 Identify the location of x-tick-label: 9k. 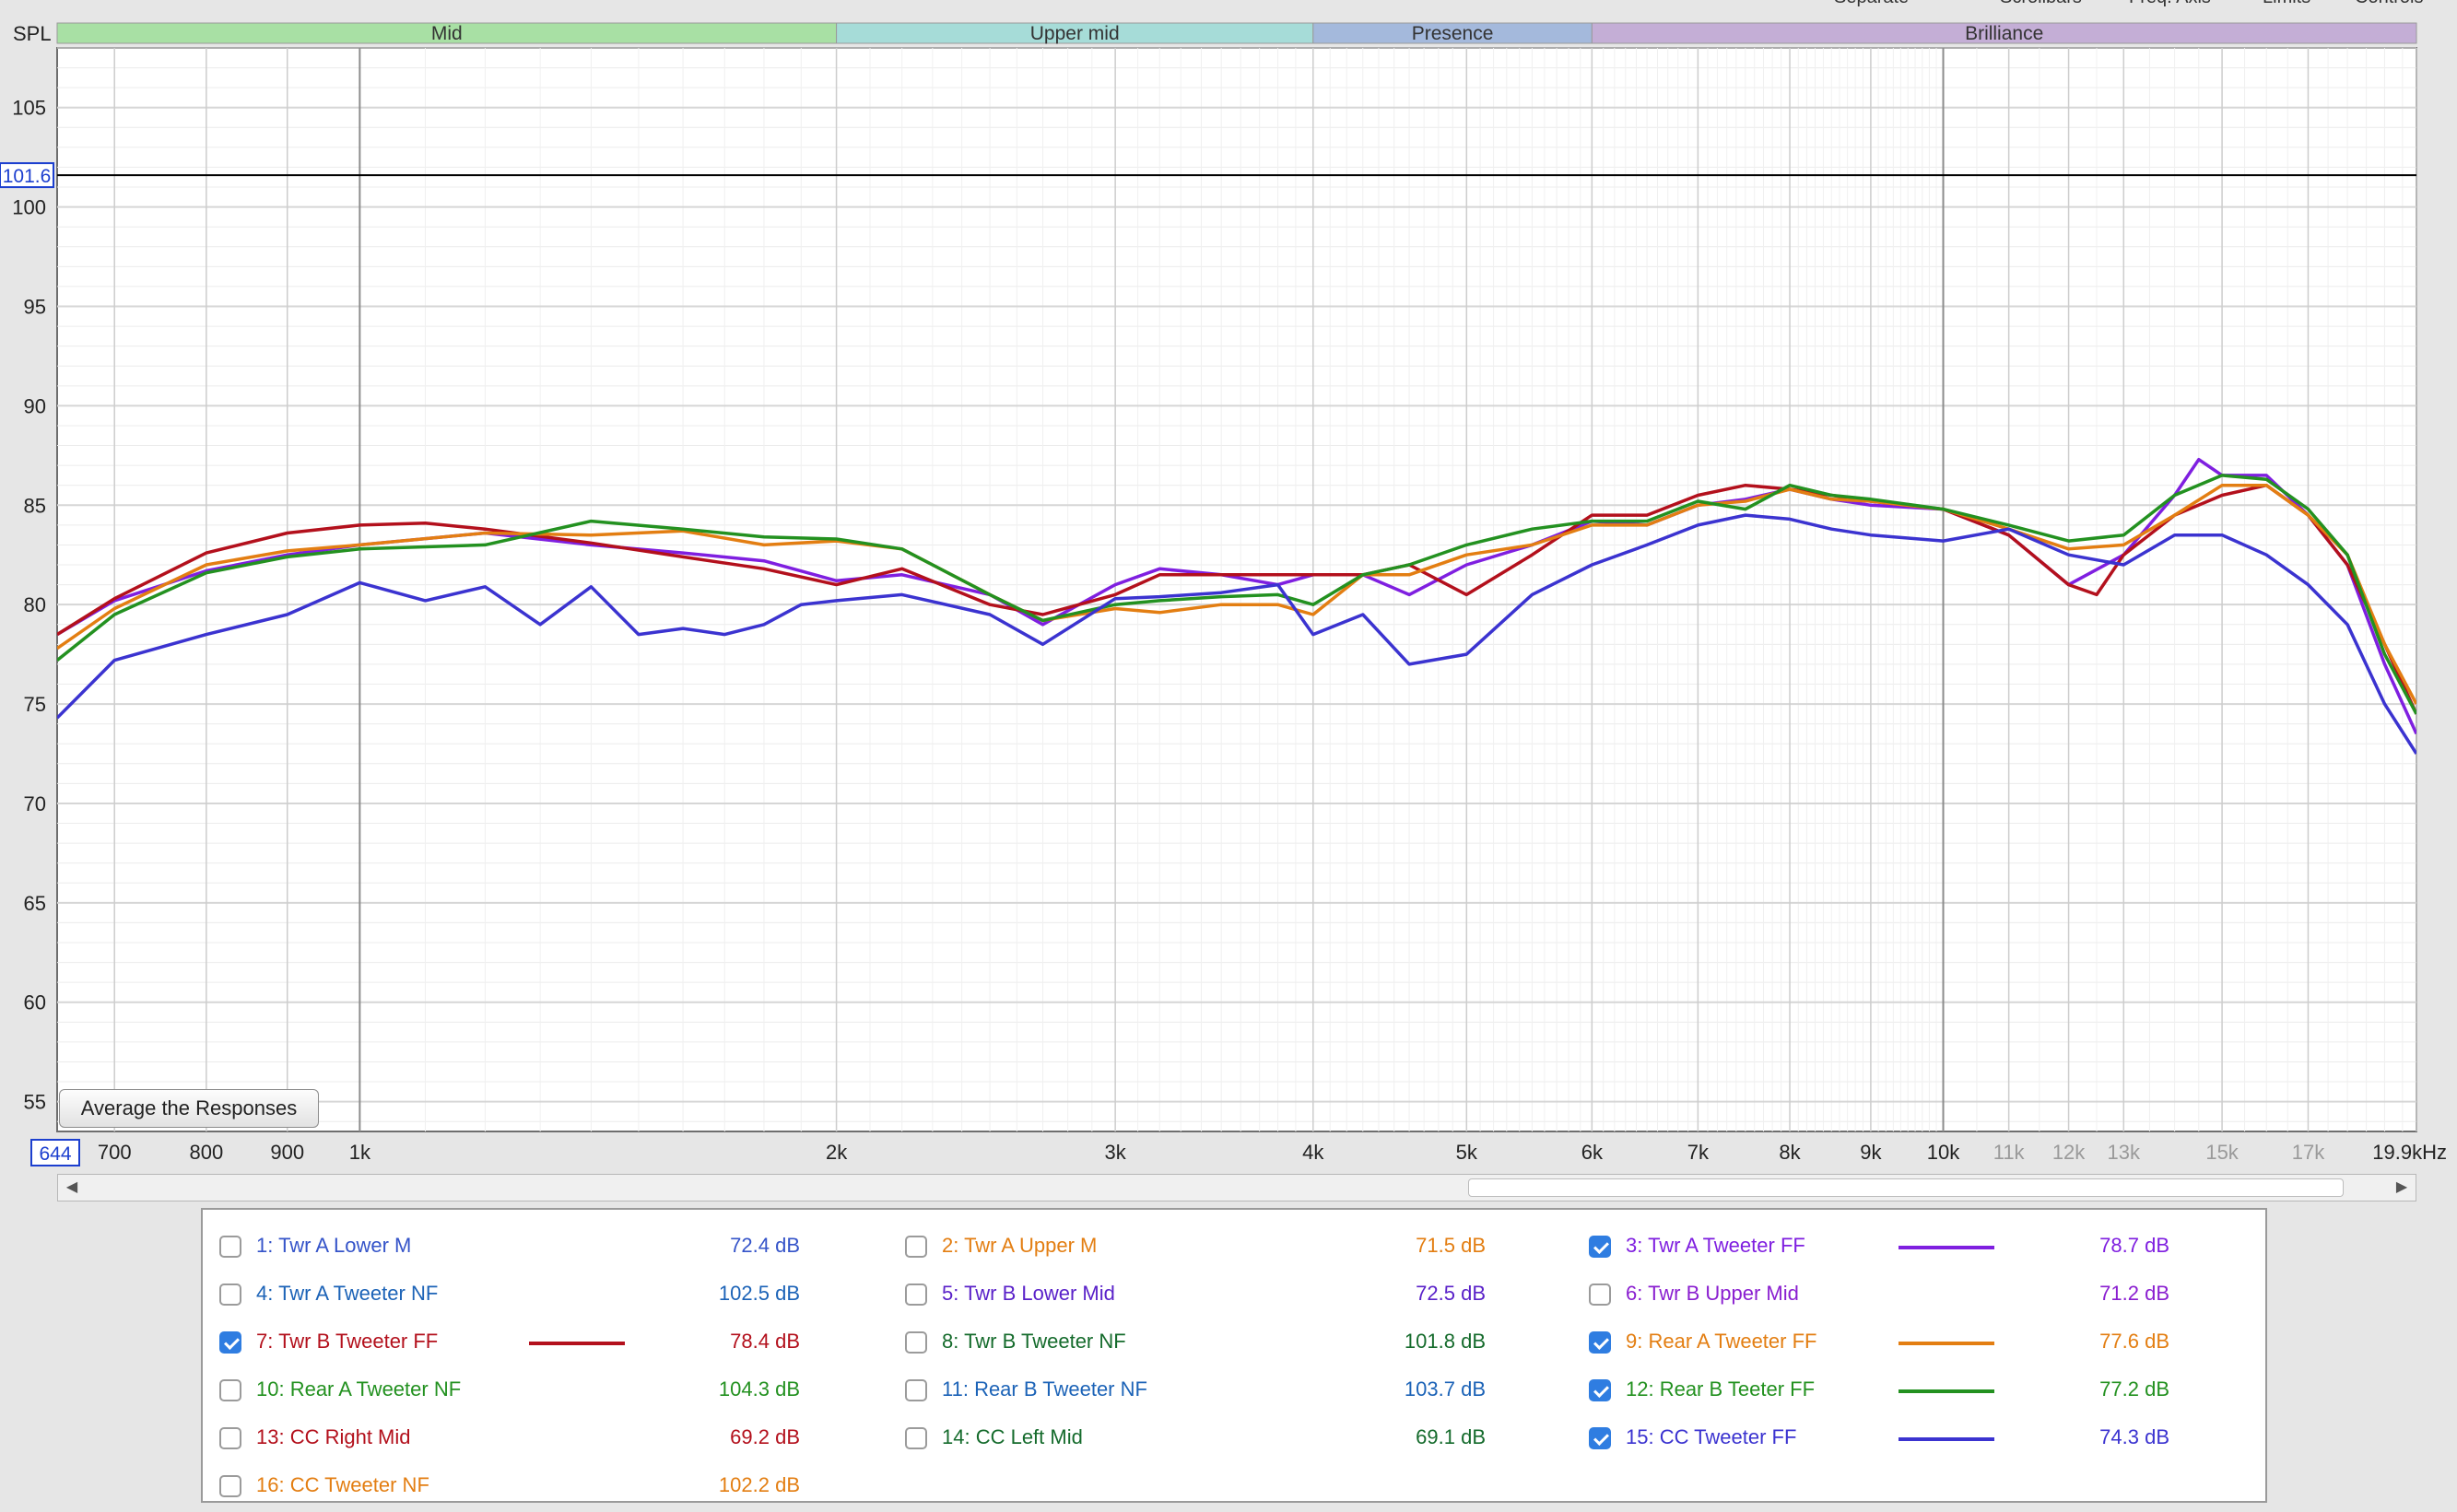
(1871, 1152).